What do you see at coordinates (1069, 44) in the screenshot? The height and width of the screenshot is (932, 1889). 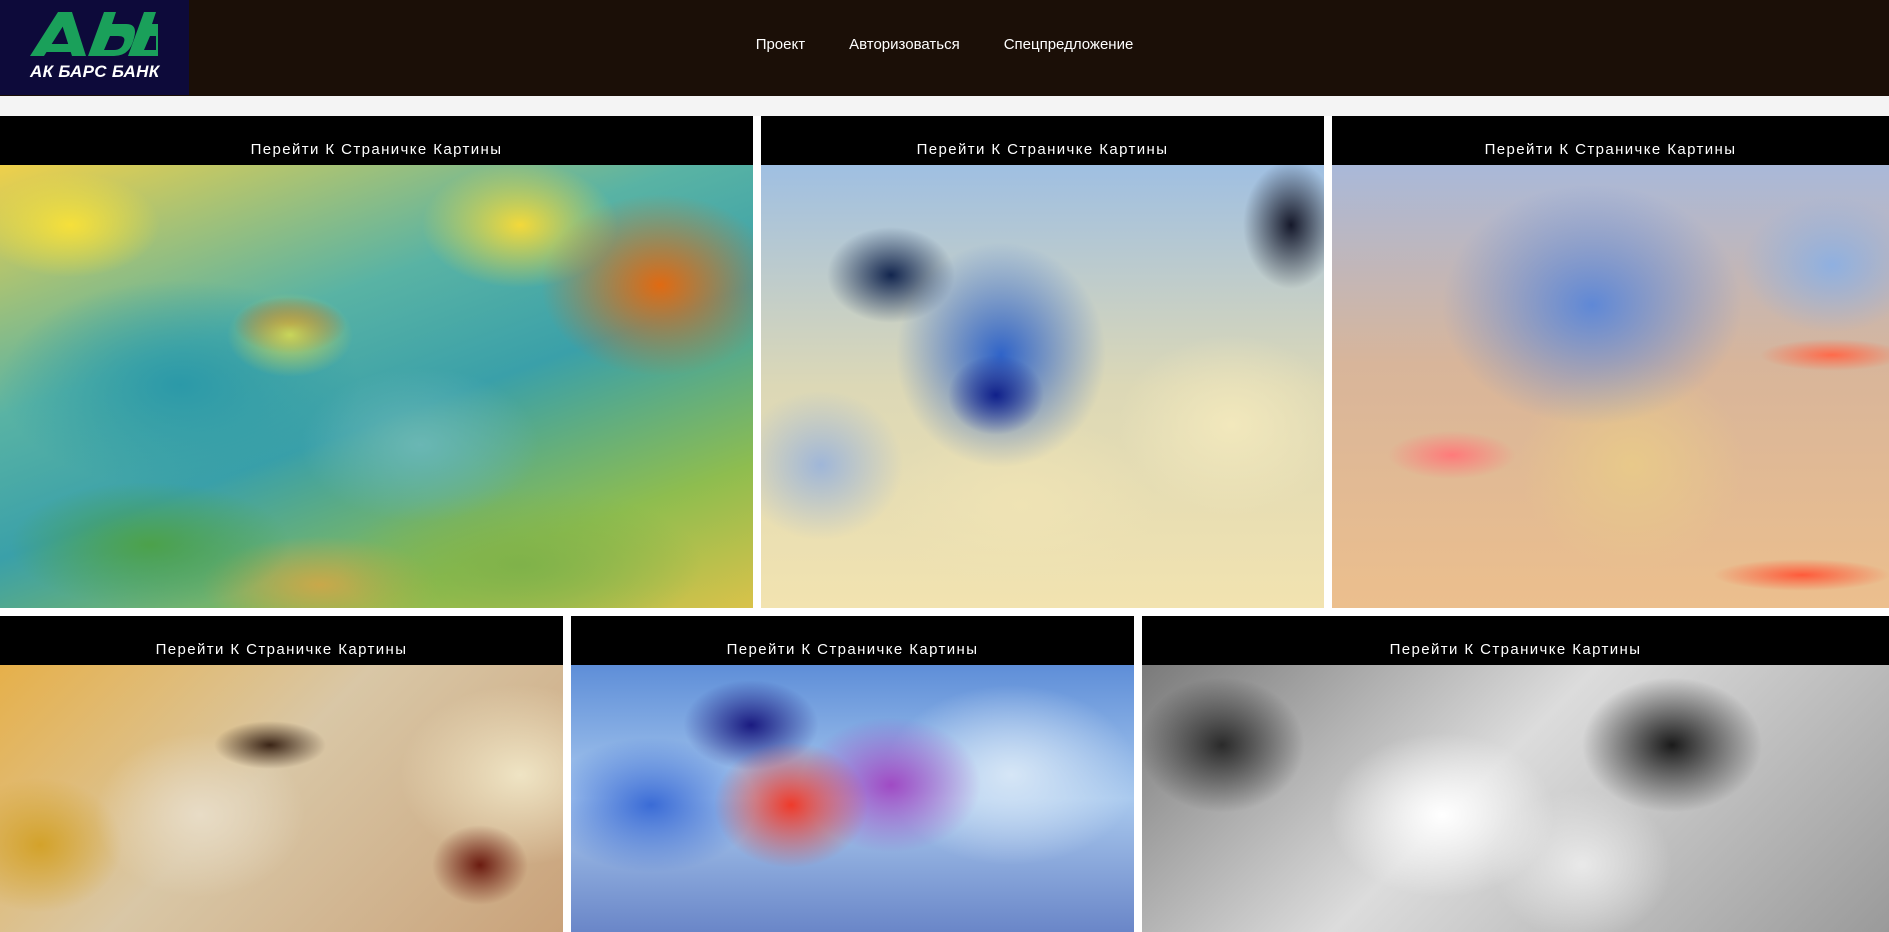 I see `nav-link-special-offer: Спецпредложение` at bounding box center [1069, 44].